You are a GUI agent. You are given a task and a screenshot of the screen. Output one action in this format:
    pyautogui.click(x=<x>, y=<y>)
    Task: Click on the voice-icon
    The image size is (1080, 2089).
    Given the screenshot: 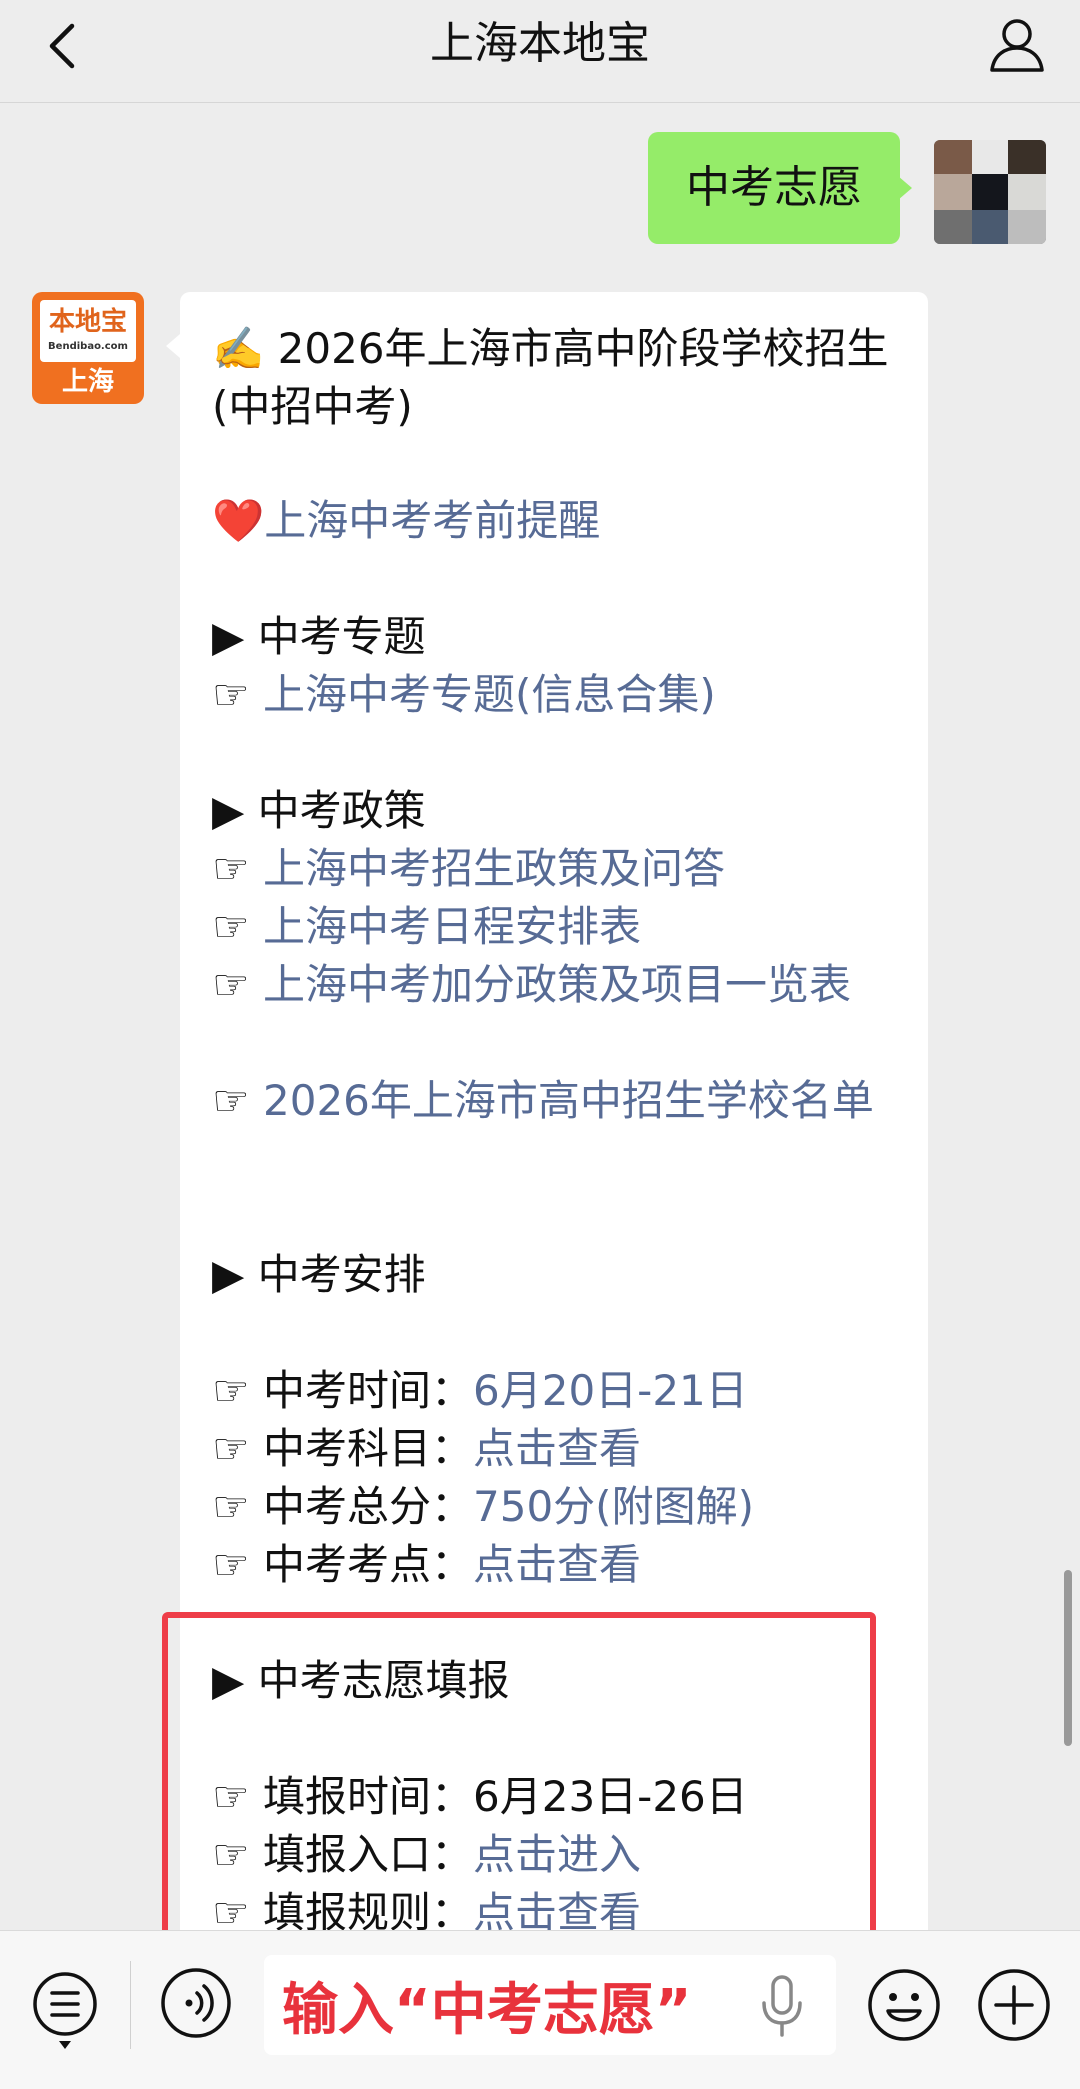 What is the action you would take?
    pyautogui.click(x=196, y=2003)
    